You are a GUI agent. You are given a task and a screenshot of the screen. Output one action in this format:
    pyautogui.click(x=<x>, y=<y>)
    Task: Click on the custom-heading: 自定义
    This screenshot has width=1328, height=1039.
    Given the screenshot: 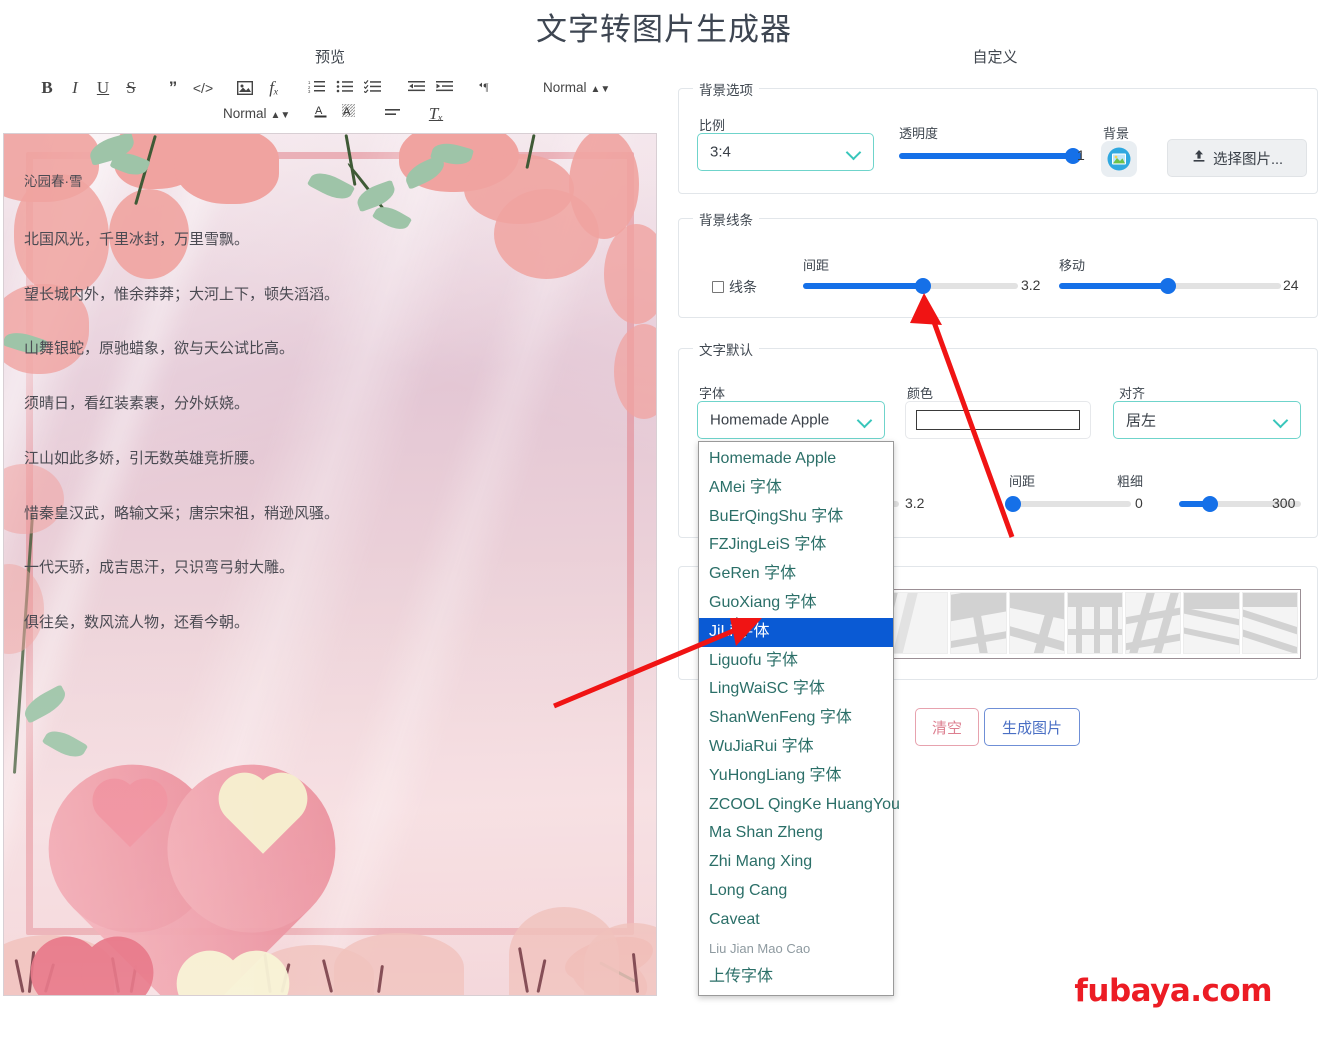 What is the action you would take?
    pyautogui.click(x=995, y=57)
    